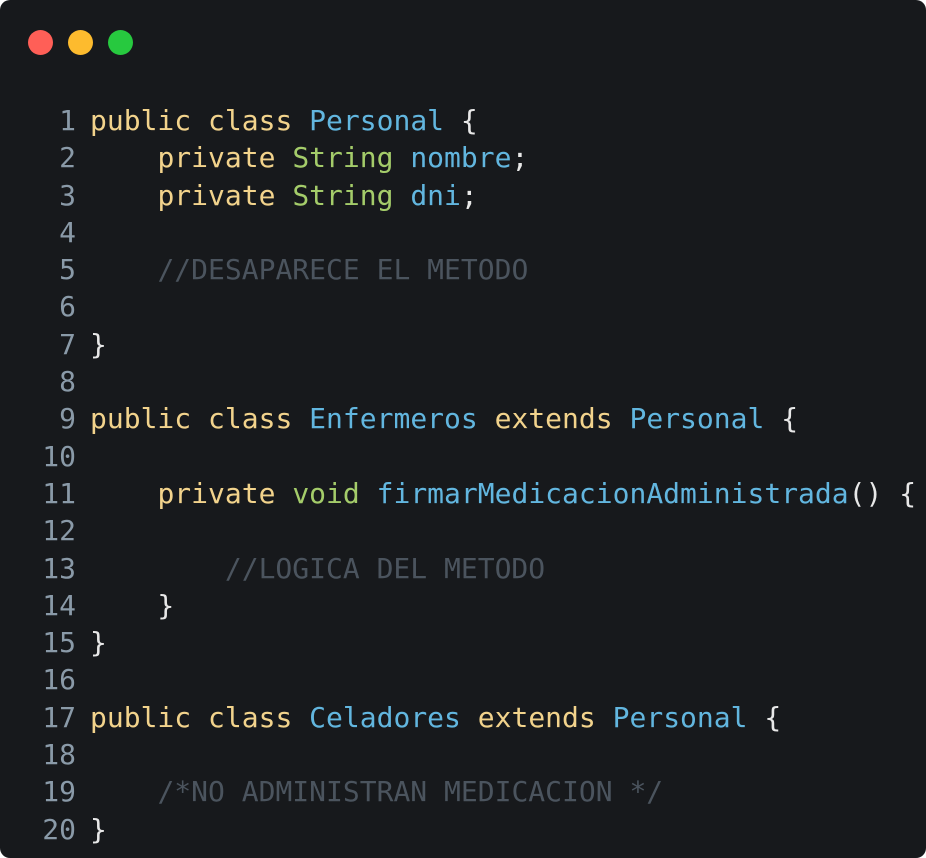  Describe the element at coordinates (393, 419) in the screenshot. I see `code-token: Enfermeros` at that location.